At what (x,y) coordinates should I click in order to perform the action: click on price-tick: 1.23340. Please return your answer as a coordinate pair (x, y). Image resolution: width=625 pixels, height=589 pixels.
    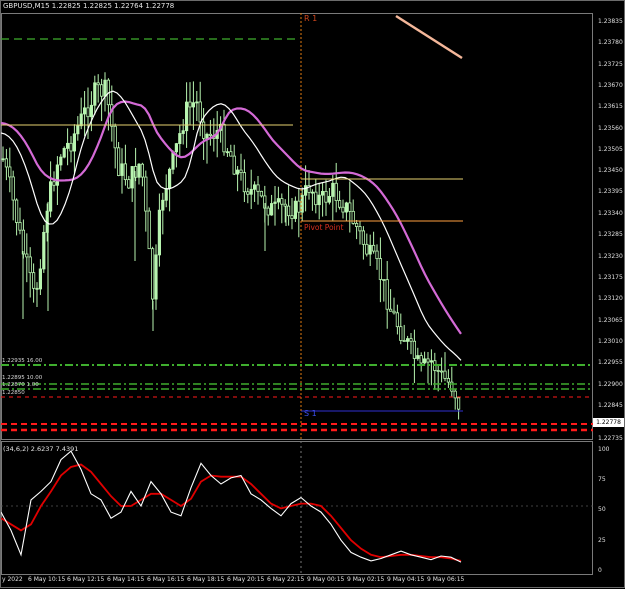
    Looking at the image, I should click on (610, 213).